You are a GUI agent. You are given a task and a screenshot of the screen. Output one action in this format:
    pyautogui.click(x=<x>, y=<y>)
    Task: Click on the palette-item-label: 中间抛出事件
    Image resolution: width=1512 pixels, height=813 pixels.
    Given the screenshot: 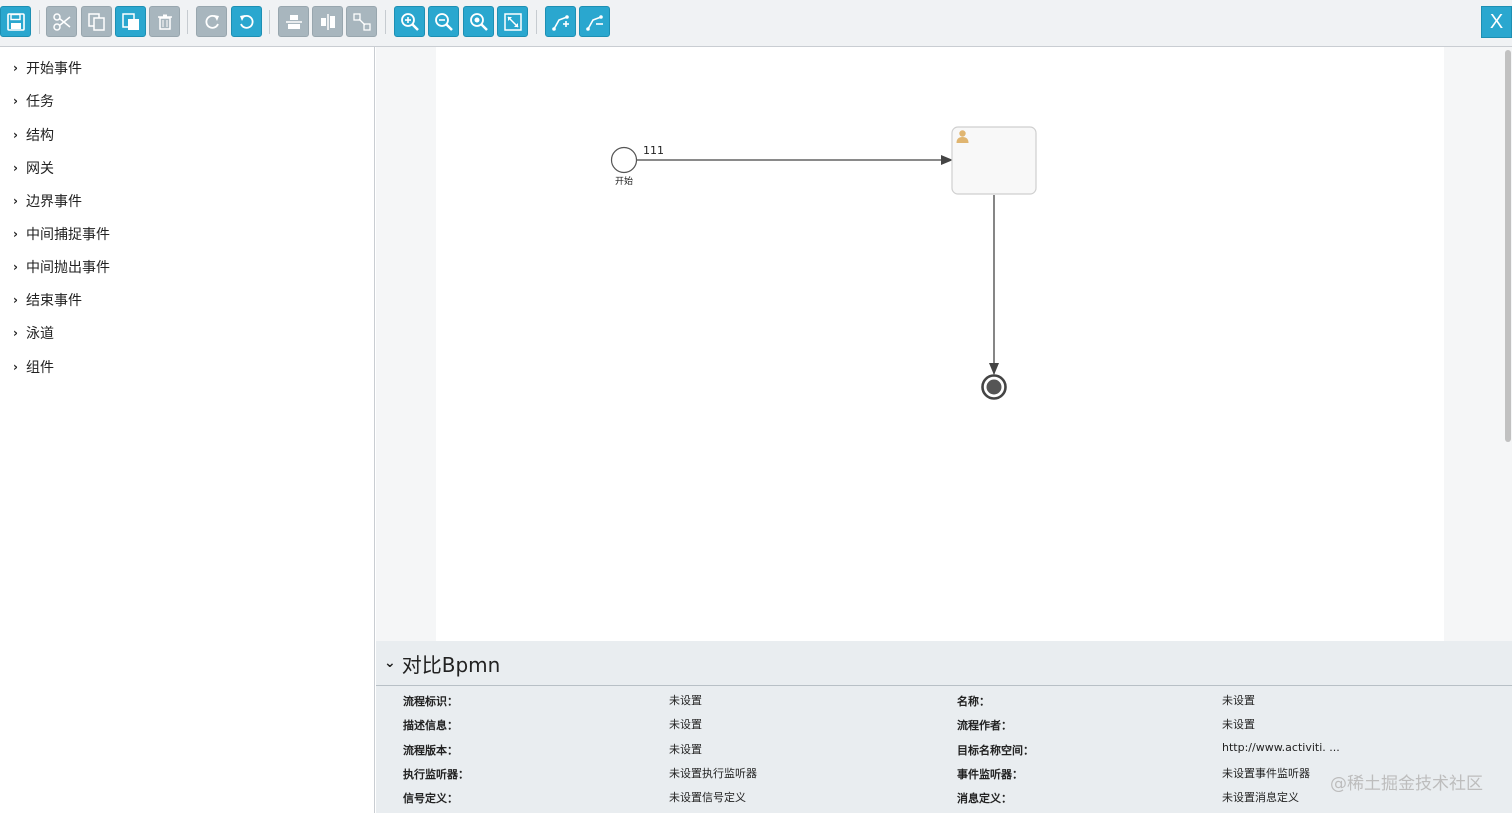 What is the action you would take?
    pyautogui.click(x=68, y=268)
    